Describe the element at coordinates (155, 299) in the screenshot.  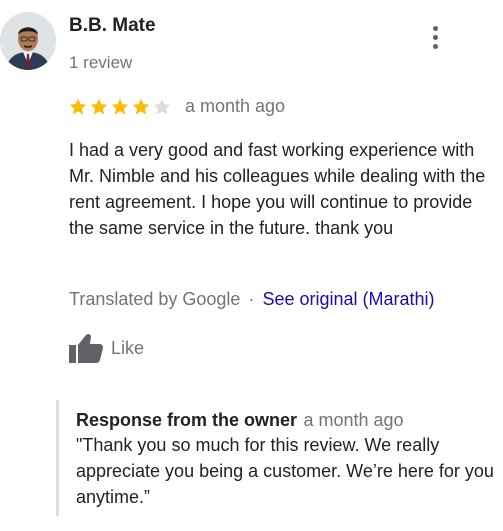
I see `translated-by-label: Translated by Google` at that location.